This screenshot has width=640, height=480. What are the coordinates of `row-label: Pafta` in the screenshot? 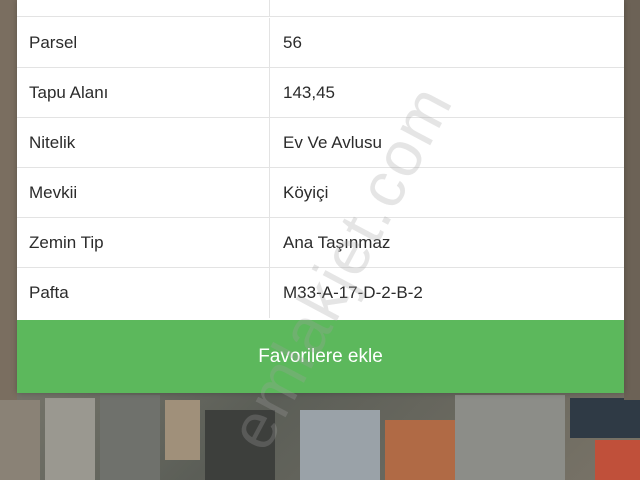 It's located at (49, 292).